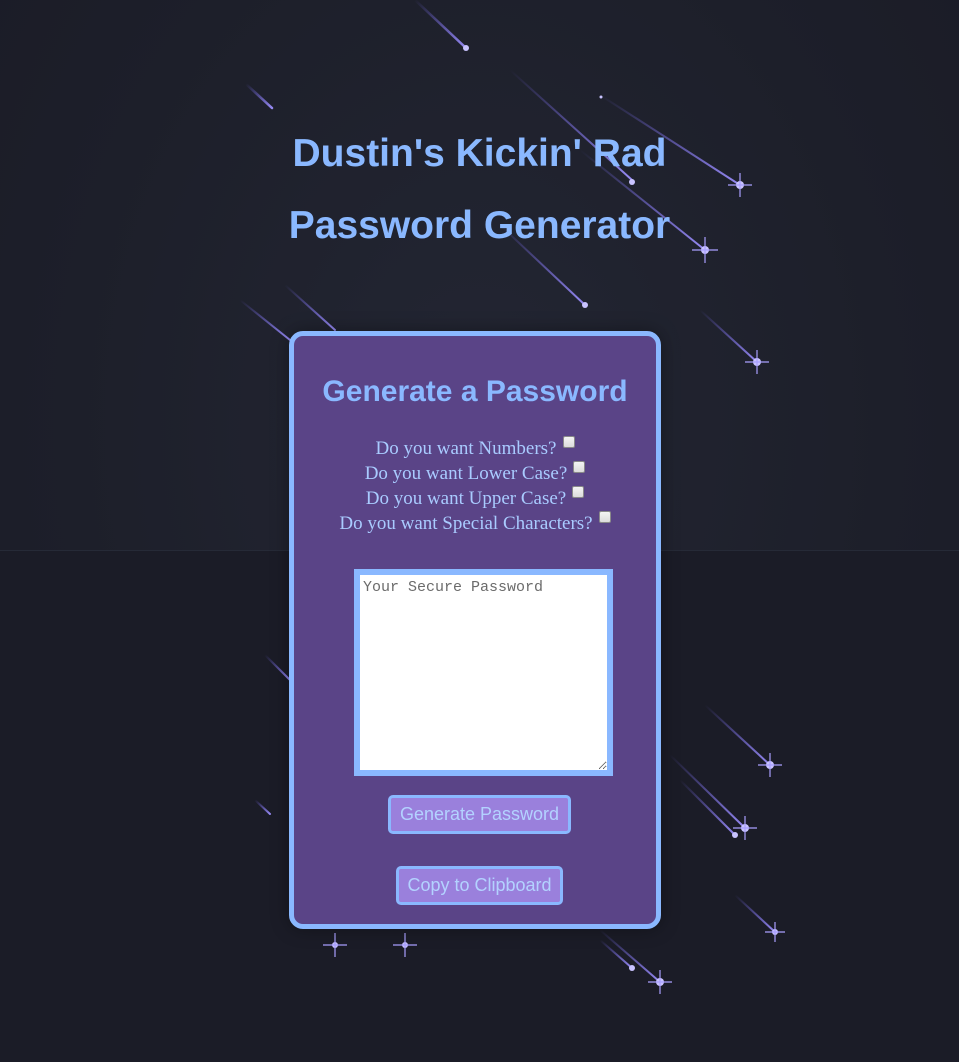 The image size is (959, 1062). I want to click on option-numbers-label: Do you want Numbers?, so click(466, 448).